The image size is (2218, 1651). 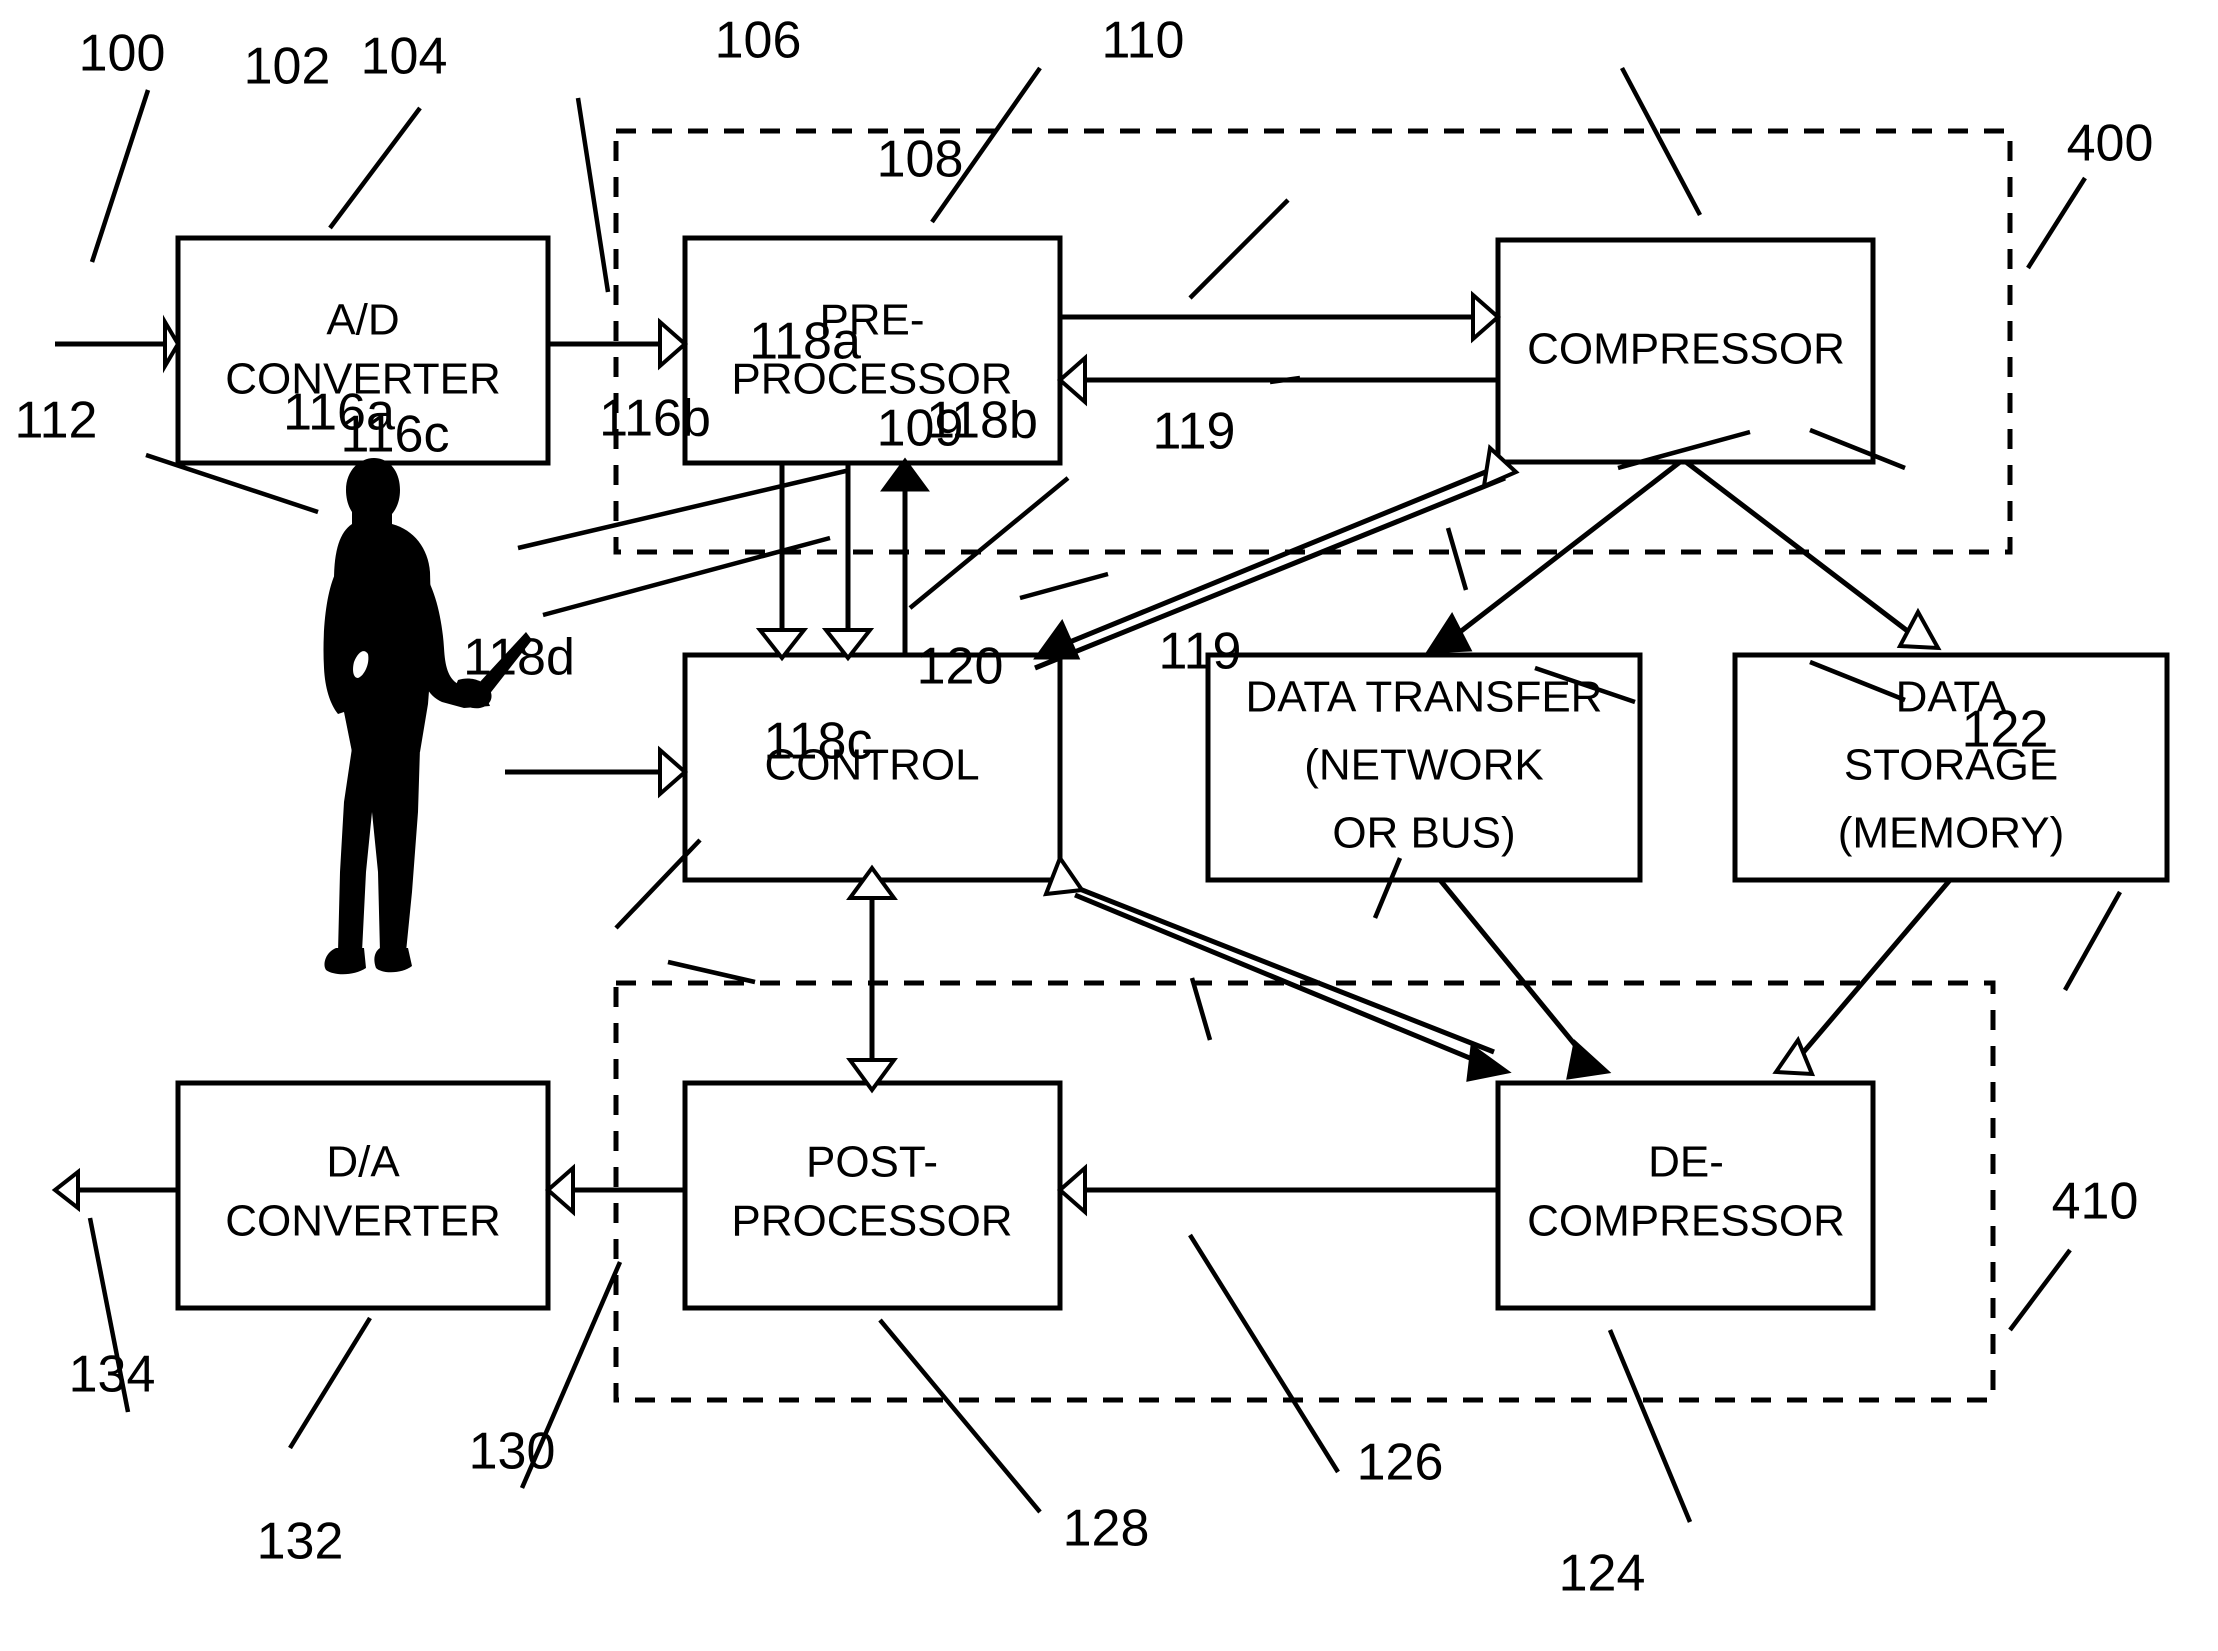 What do you see at coordinates (404, 57) in the screenshot?
I see `ref-numeral-104: 104` at bounding box center [404, 57].